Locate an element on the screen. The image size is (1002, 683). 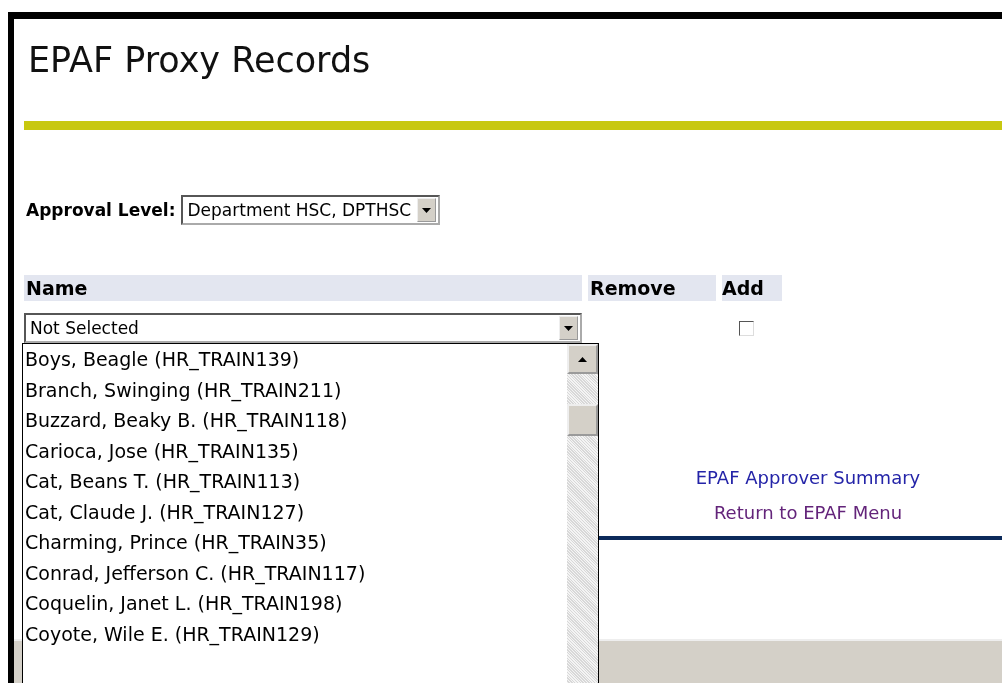
name-dropdown: Not Selected is located at coordinates (303, 328).